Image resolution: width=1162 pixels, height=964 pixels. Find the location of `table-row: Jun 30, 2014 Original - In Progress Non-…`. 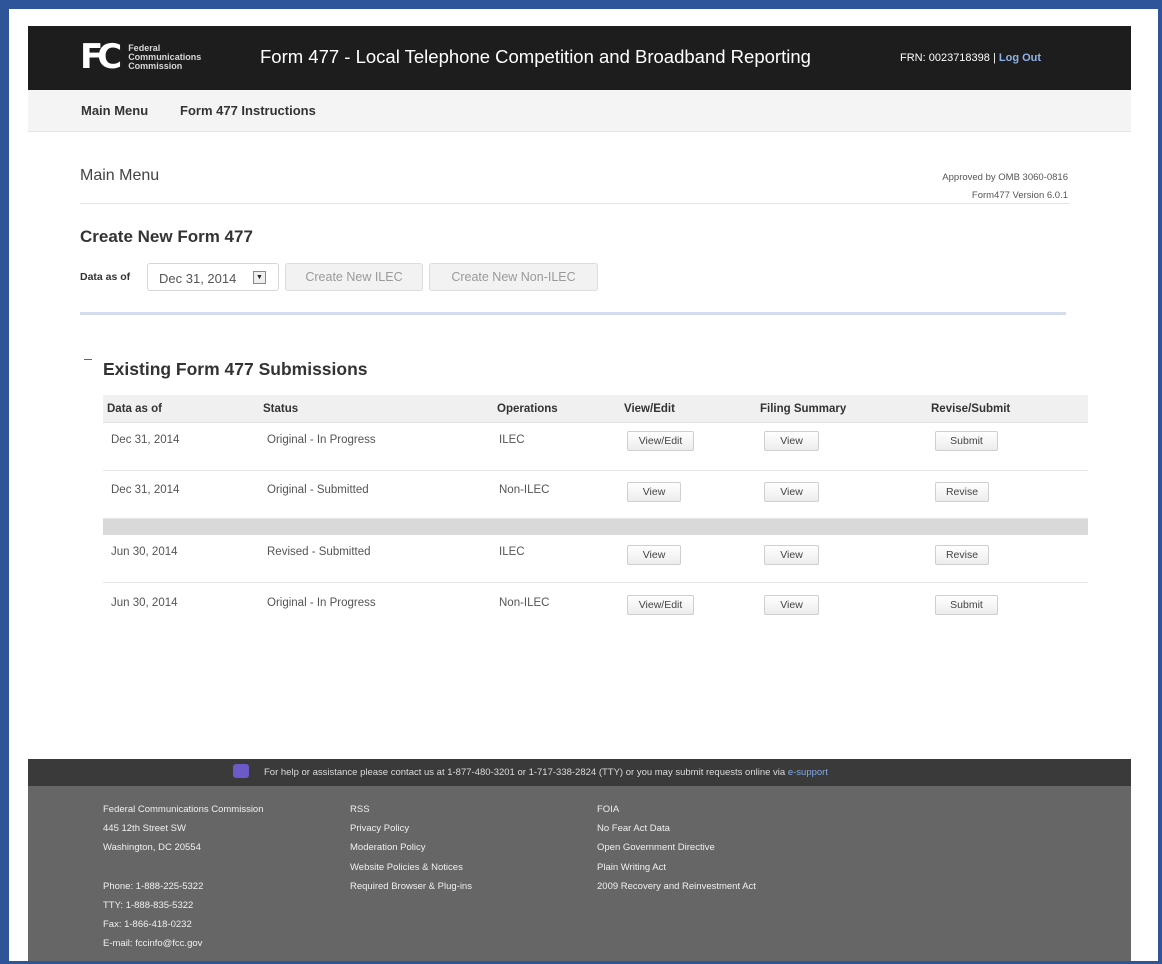

table-row: Jun 30, 2014 Original - In Progress Non-… is located at coordinates (595, 607).